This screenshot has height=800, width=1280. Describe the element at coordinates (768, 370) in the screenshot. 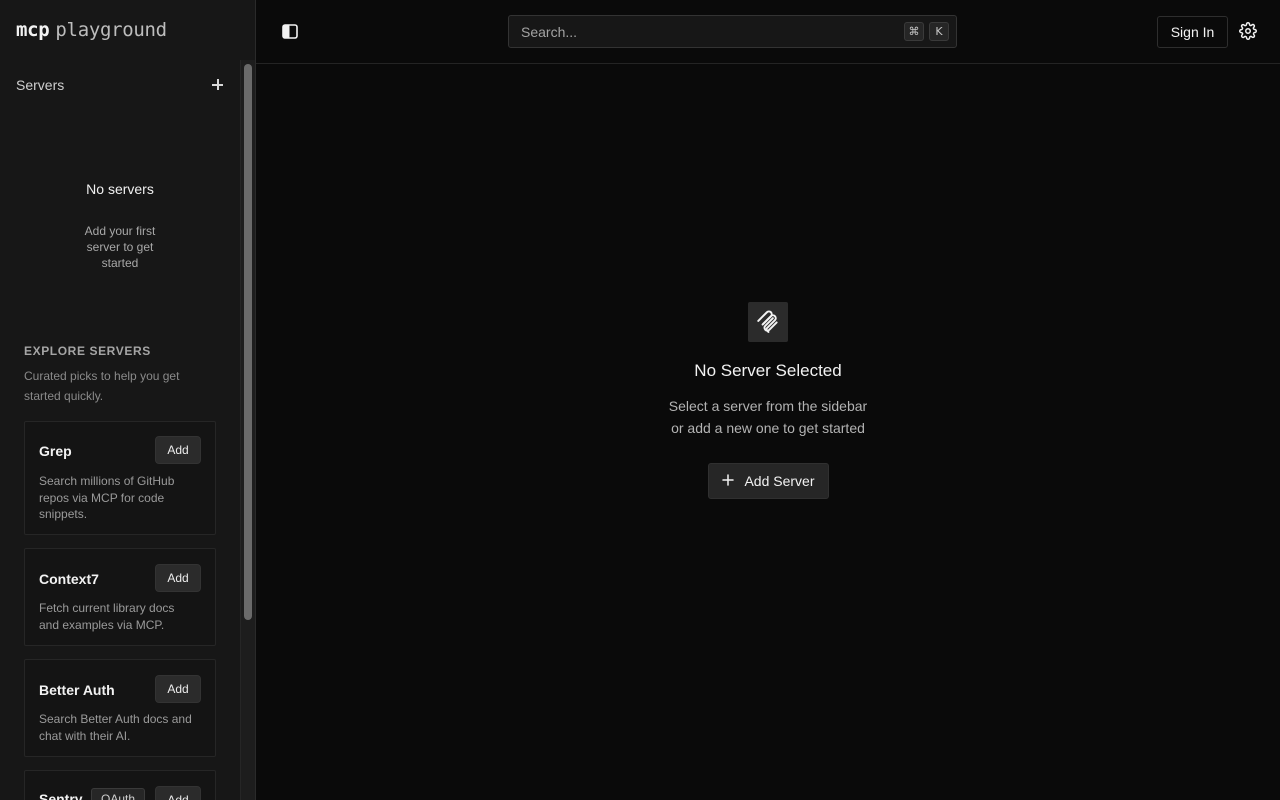

I see `no-server-selected-title: No Server Selected` at that location.